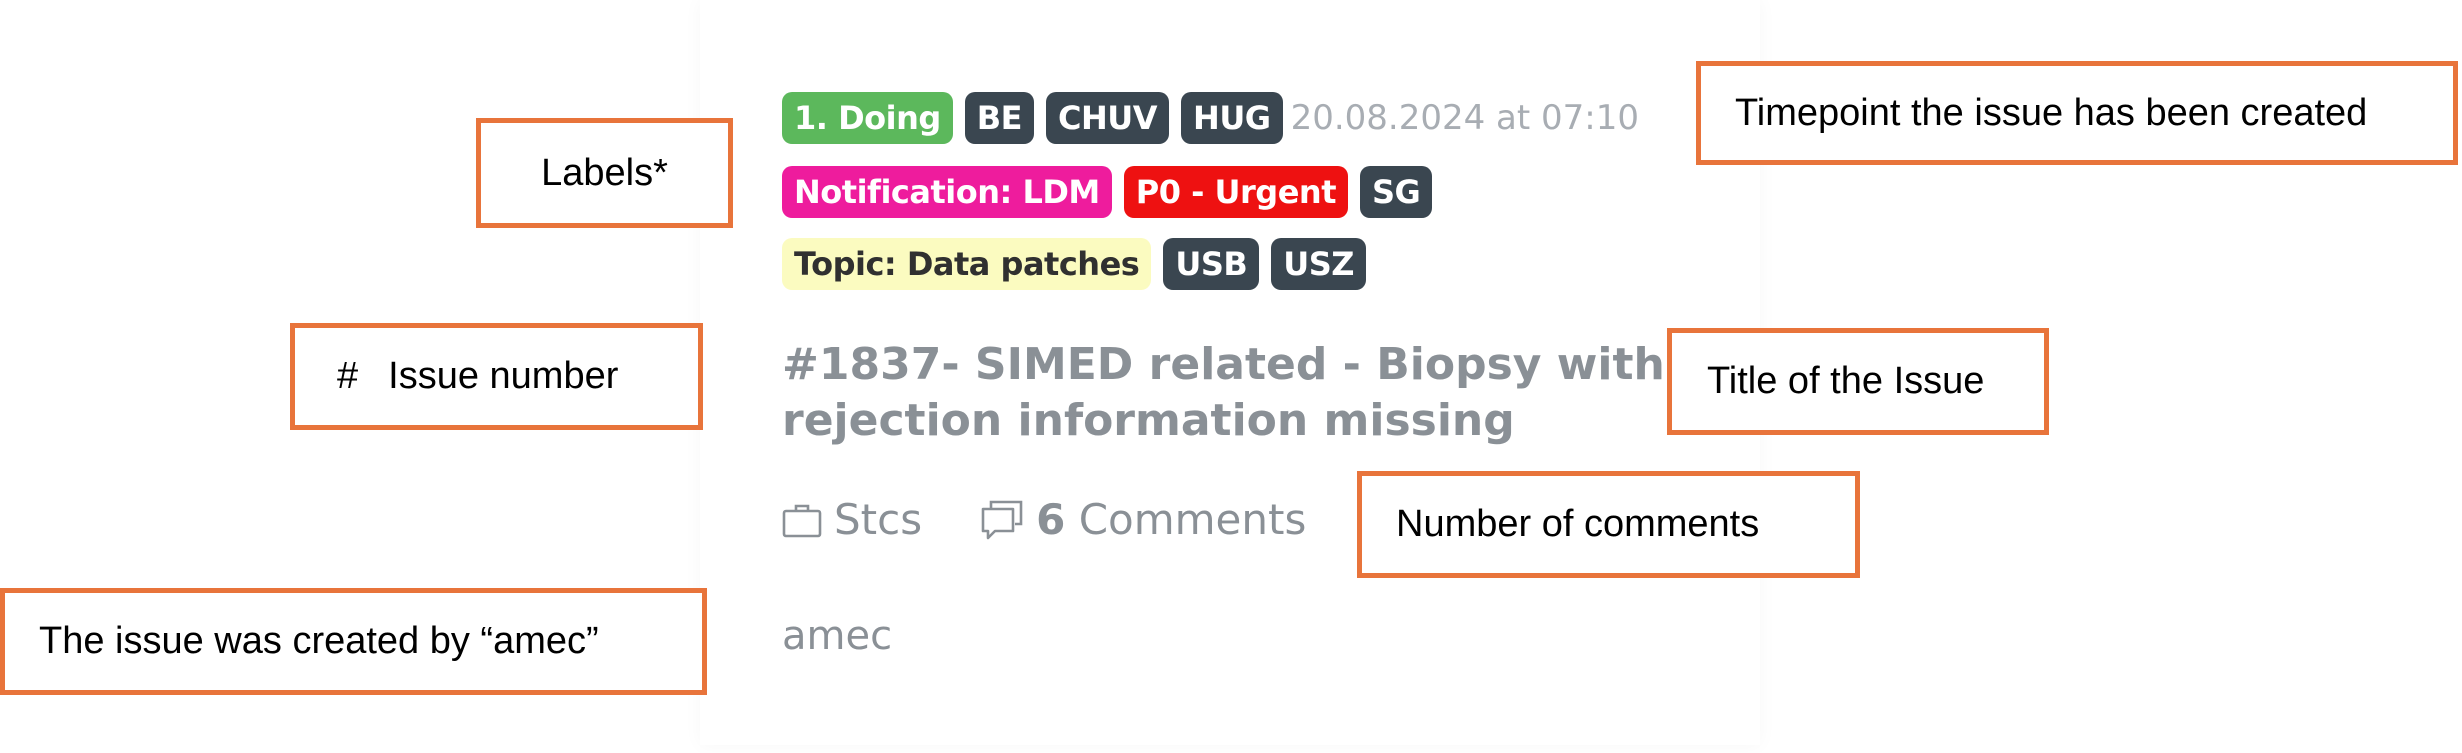 Image resolution: width=2462 pixels, height=753 pixels. I want to click on annotation-labels: Labels*, so click(604, 173).